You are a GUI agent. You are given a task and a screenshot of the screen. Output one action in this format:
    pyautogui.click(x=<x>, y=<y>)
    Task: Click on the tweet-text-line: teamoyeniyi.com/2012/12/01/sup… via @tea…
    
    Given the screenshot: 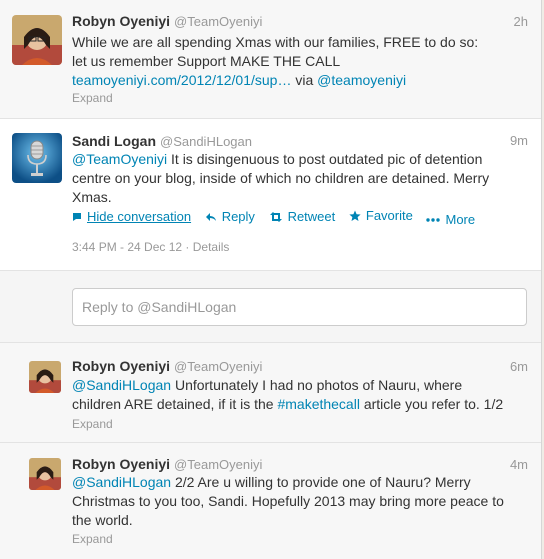 What is the action you would take?
    pyautogui.click(x=301, y=80)
    